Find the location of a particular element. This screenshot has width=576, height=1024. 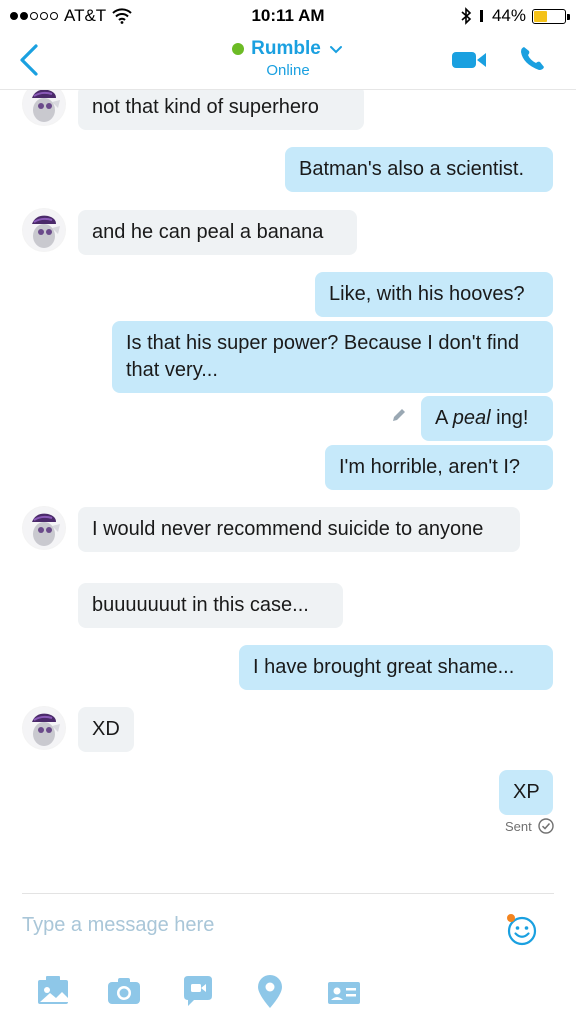

outgoing-message: Like, with his hooves? is located at coordinates (434, 294).